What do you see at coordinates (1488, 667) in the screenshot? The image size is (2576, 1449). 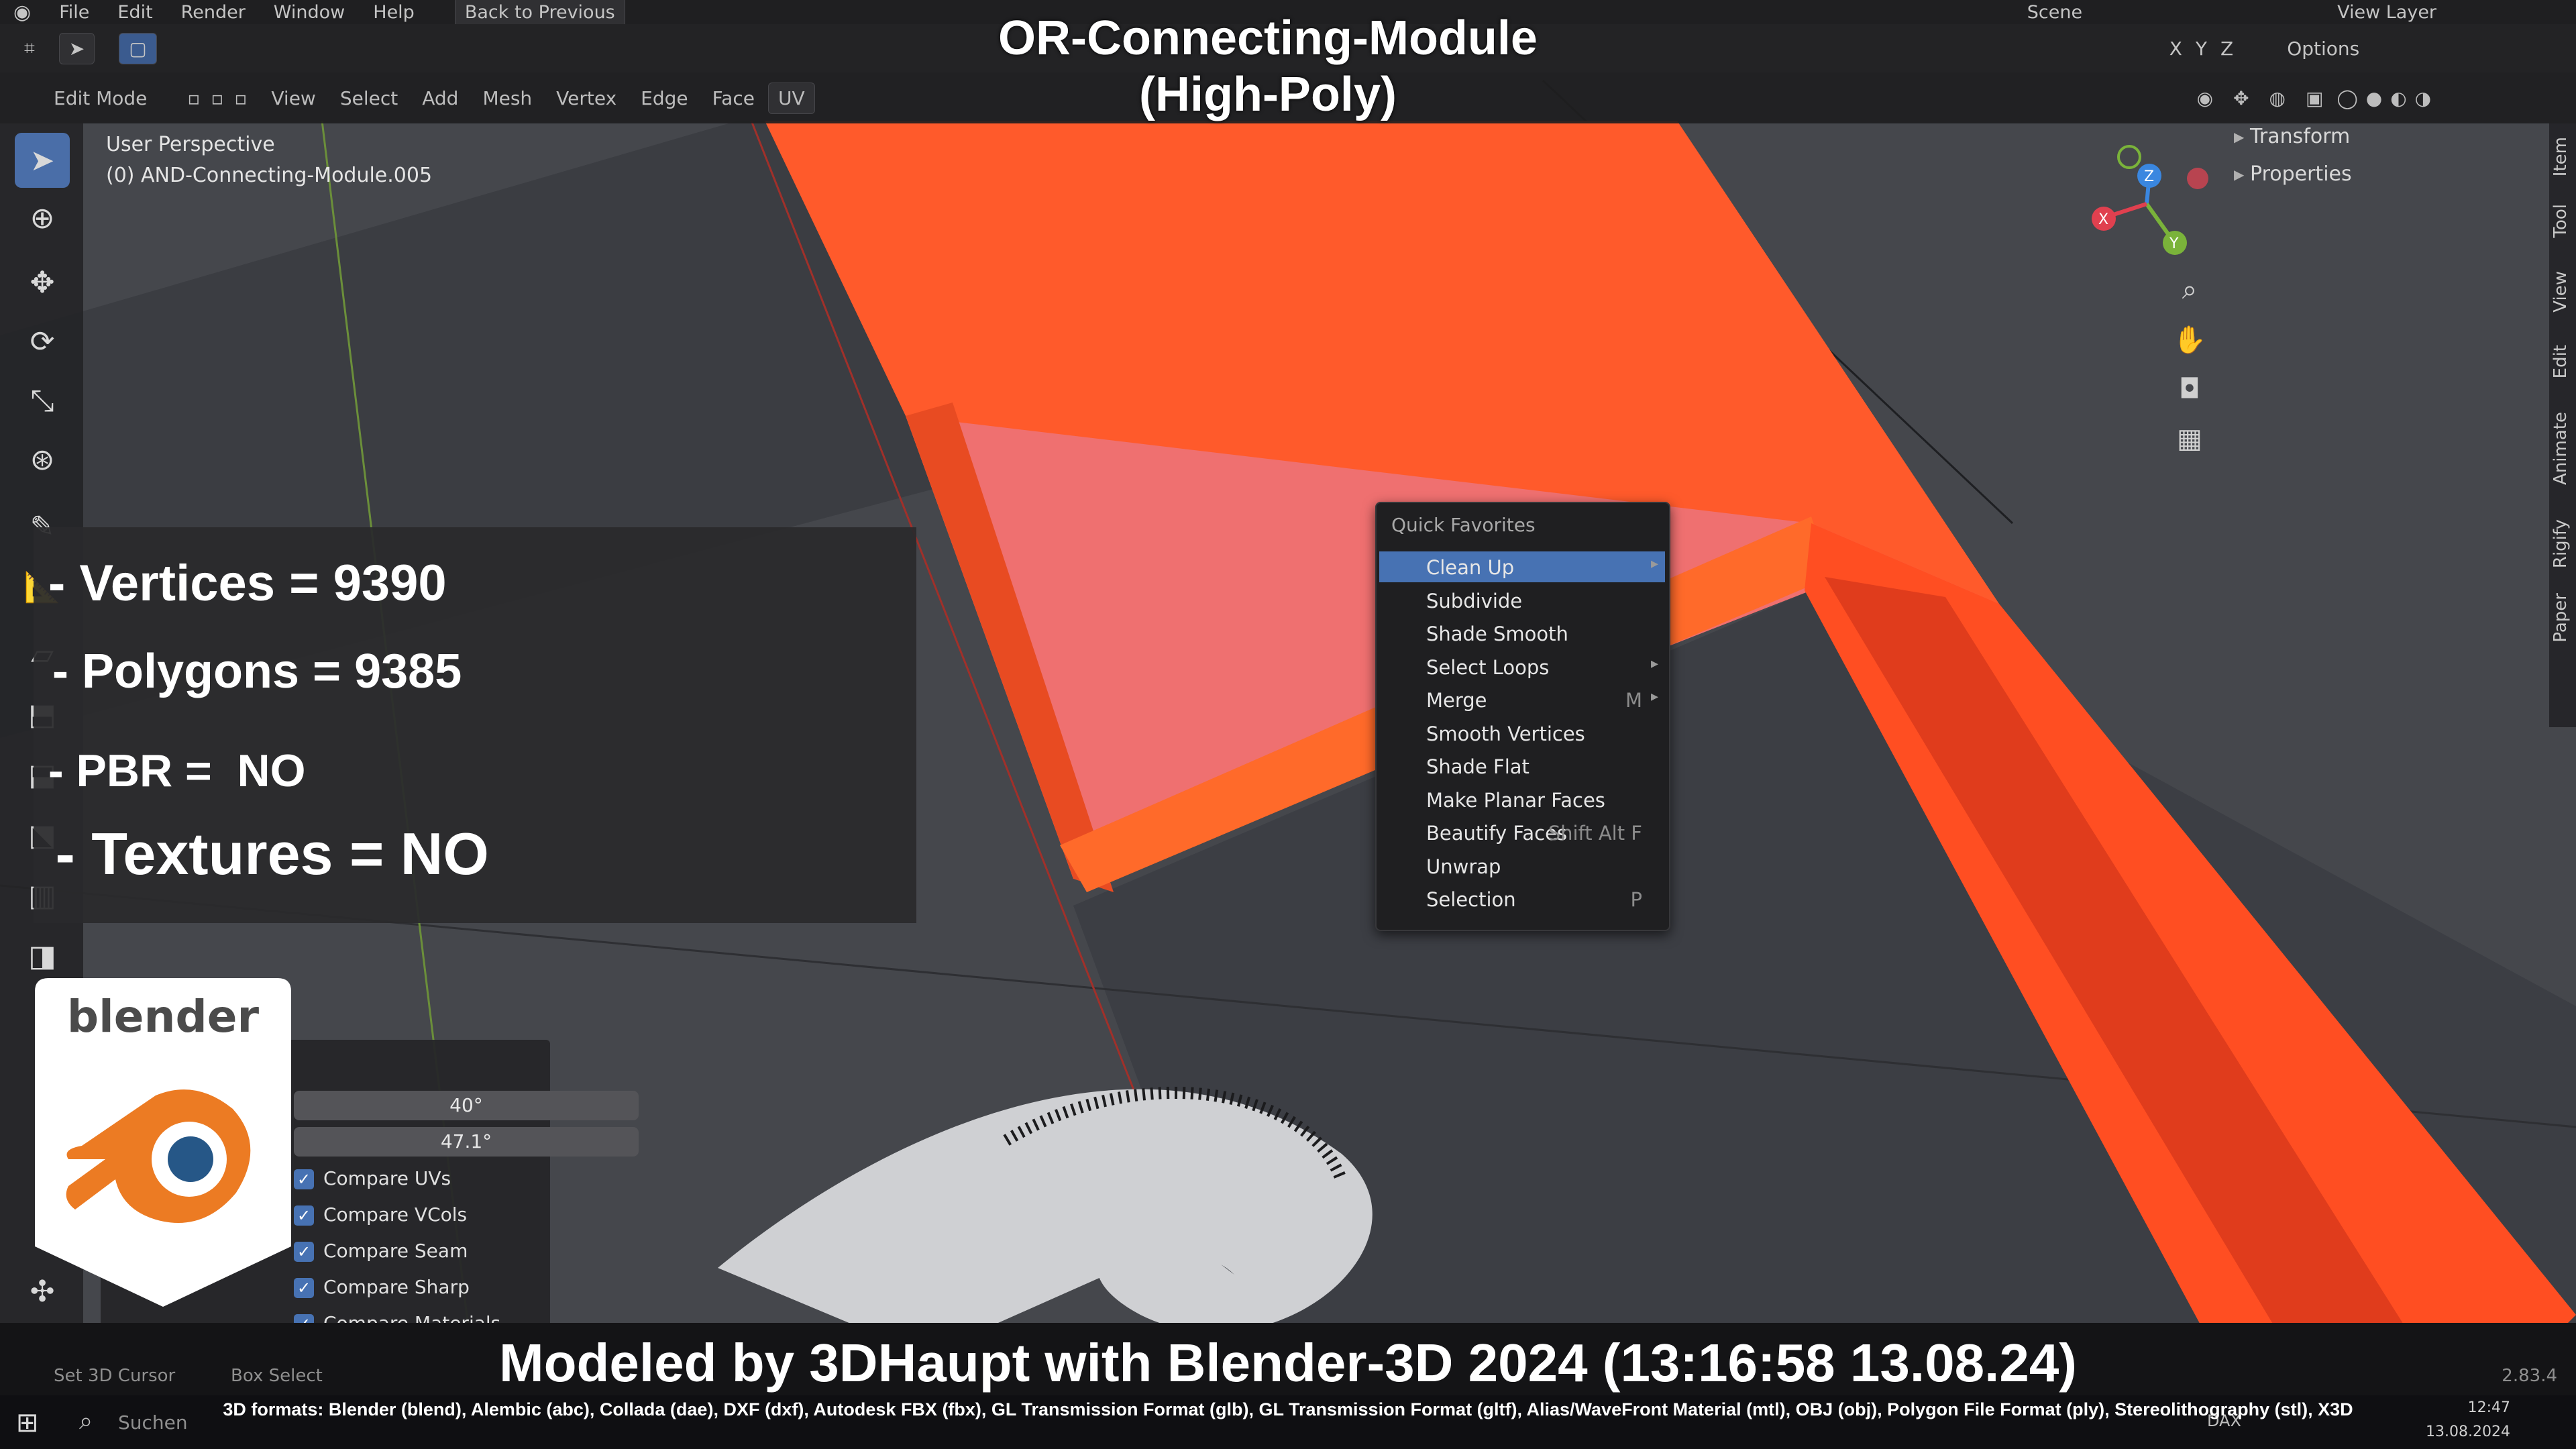 I see `menu-item-label: Select Loops` at bounding box center [1488, 667].